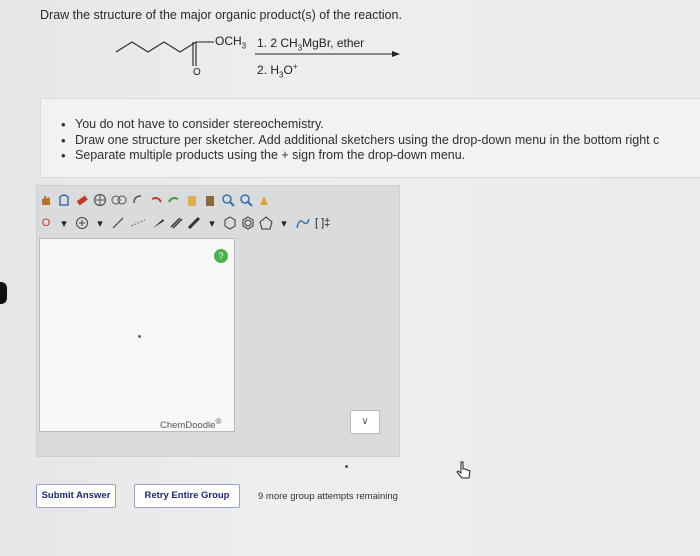 The image size is (700, 556). I want to click on attempts-remaining-text: 9 more group attempts remaining, so click(328, 496).